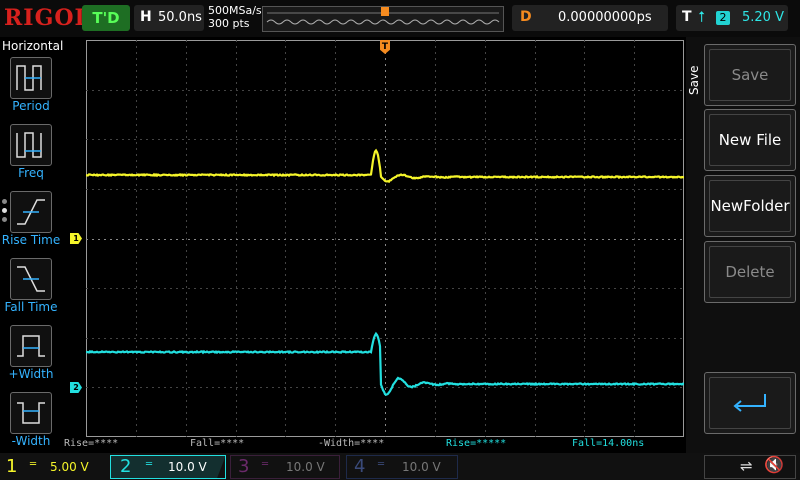 This screenshot has height=480, width=800. What do you see at coordinates (149, 464) in the screenshot?
I see `ch2-dc-coupling-icon: ═` at bounding box center [149, 464].